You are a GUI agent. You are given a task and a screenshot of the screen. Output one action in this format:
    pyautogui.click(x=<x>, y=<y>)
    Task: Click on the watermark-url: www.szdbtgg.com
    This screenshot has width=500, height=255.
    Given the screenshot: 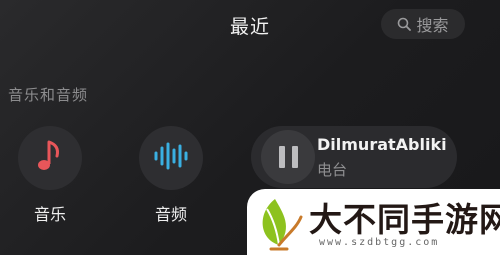 What is the action you would take?
    pyautogui.click(x=379, y=242)
    